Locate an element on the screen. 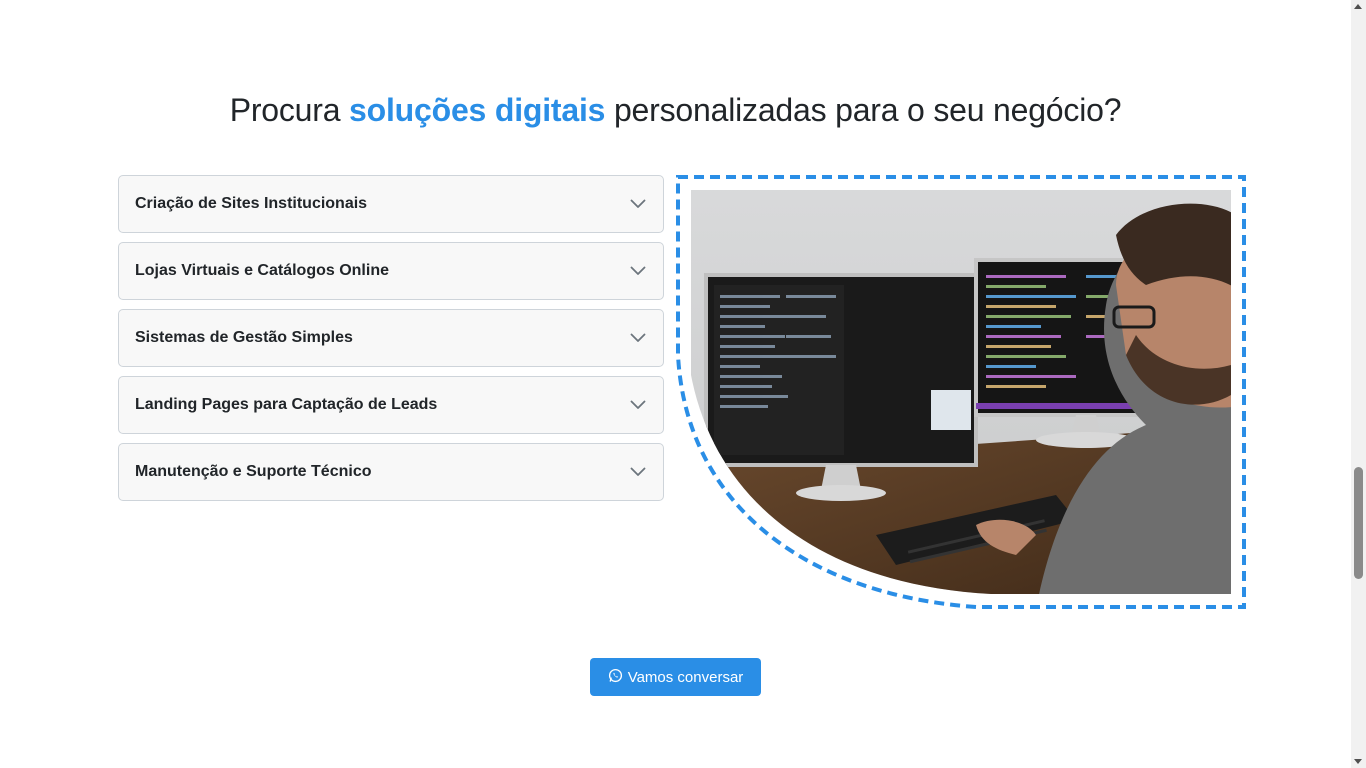 The height and width of the screenshot is (768, 1366). heading-suffix: personalizadas para o seu negócio? is located at coordinates (863, 110).